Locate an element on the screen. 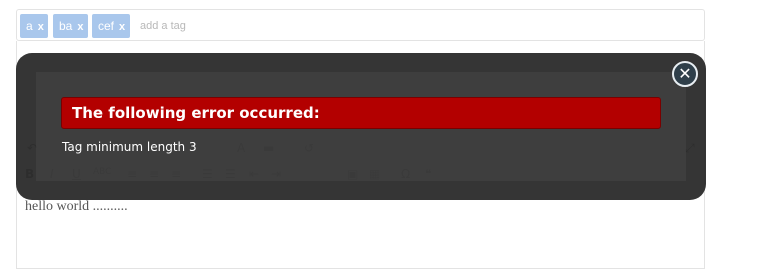 The image size is (765, 269). close-button: ✕ is located at coordinates (685, 74).